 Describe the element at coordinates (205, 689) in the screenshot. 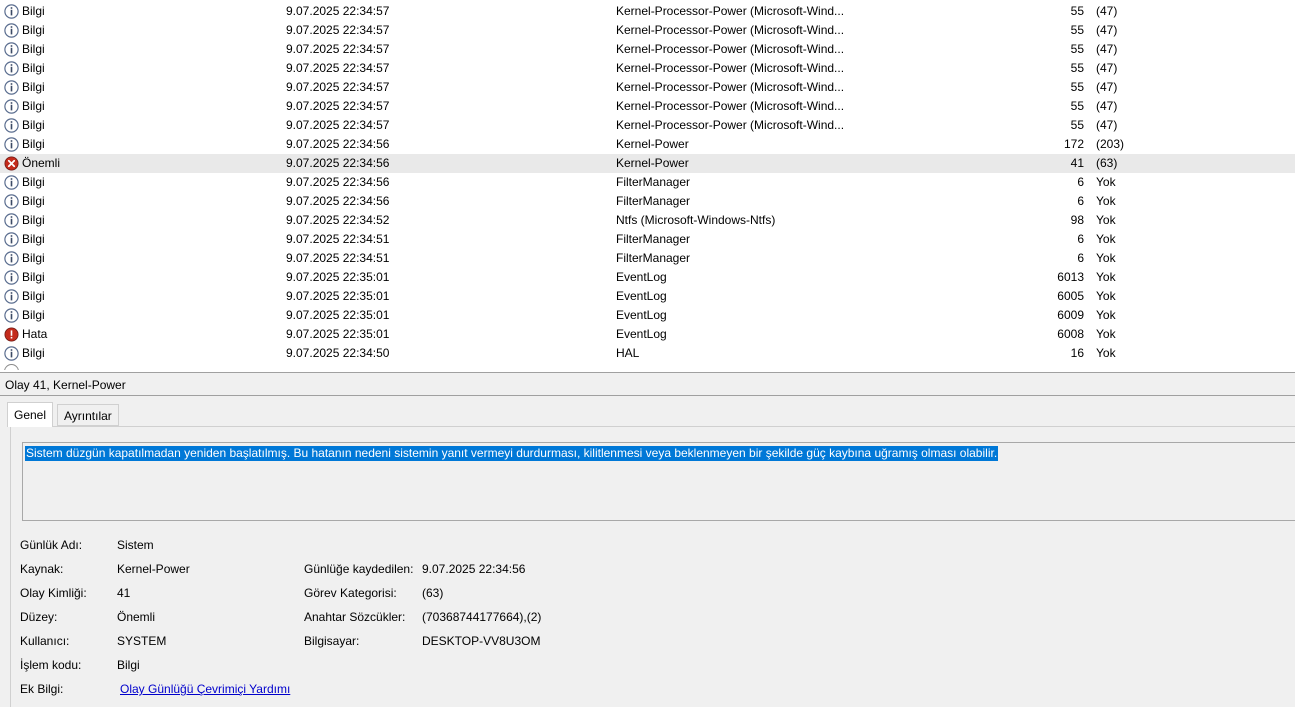

I see `more-info-link: Olay Günlüğü Çevrimiçi Yardımı` at that location.